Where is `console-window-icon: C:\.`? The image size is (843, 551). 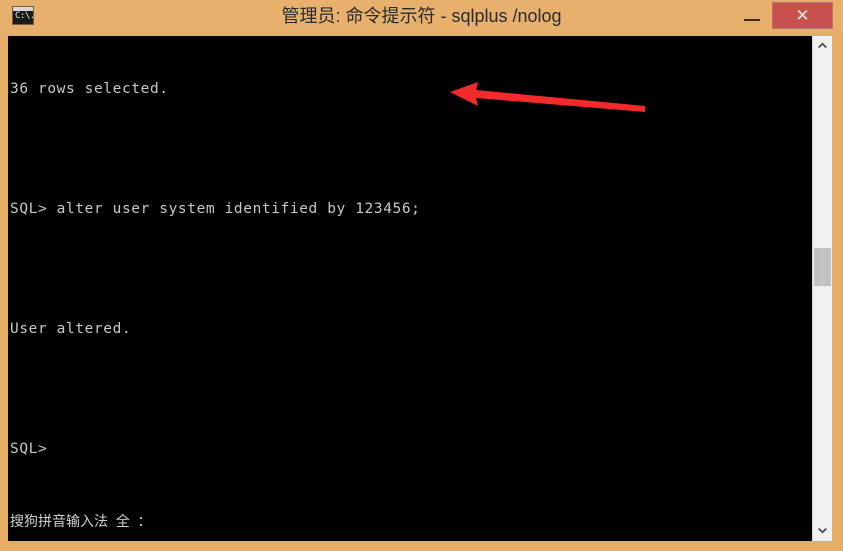 console-window-icon: C:\. is located at coordinates (23, 15).